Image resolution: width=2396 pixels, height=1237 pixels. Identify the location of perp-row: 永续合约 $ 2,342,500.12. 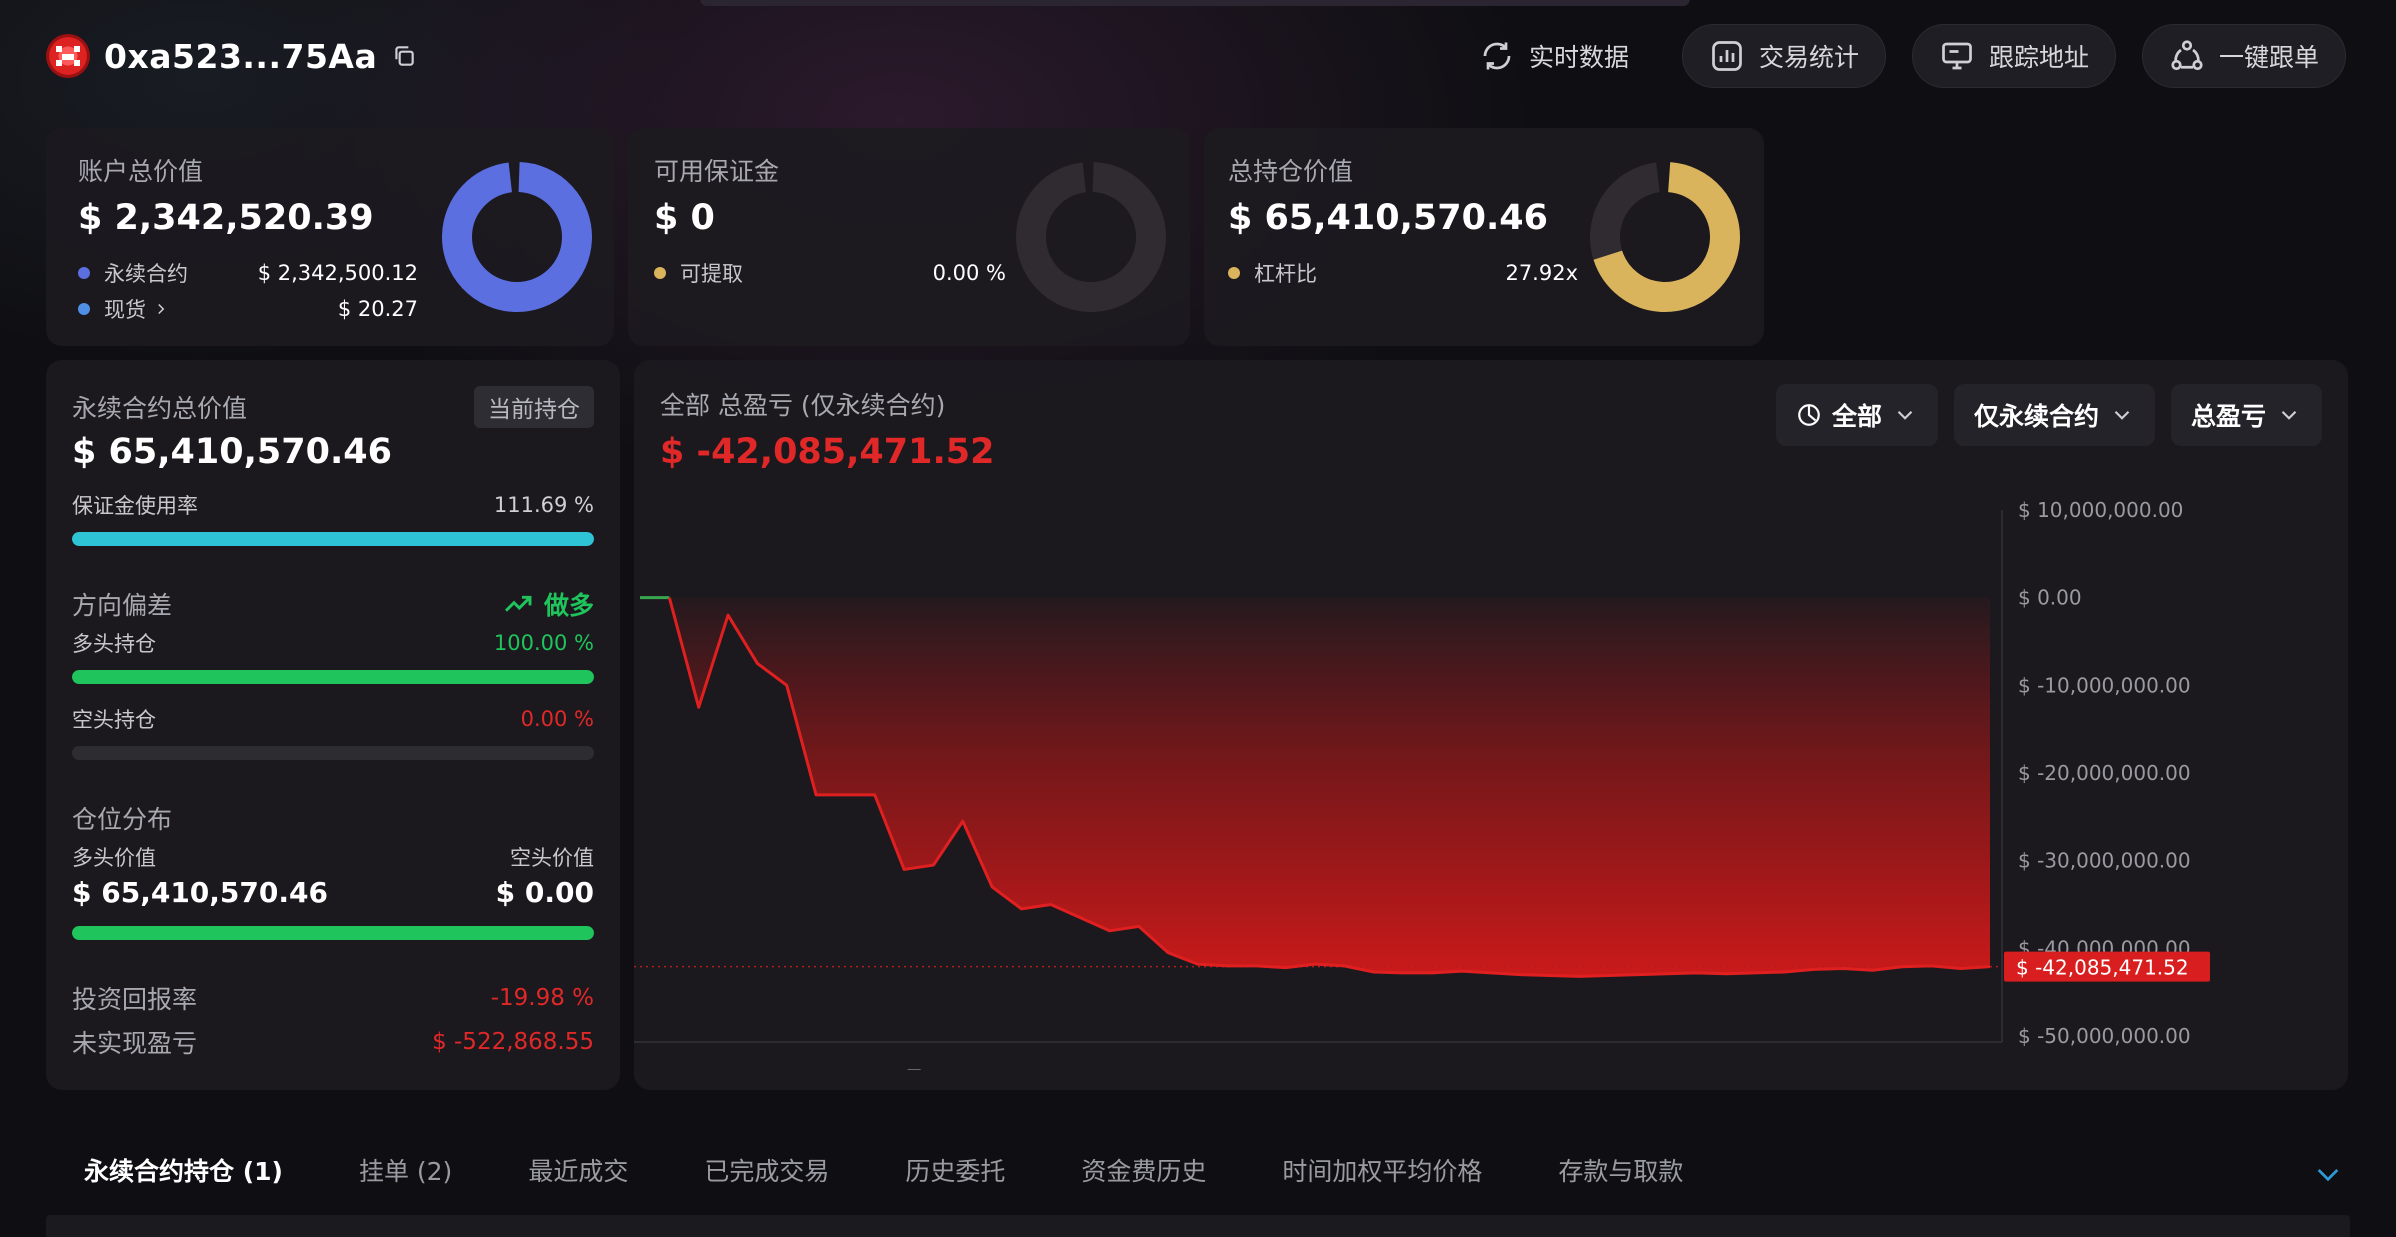
(248, 273).